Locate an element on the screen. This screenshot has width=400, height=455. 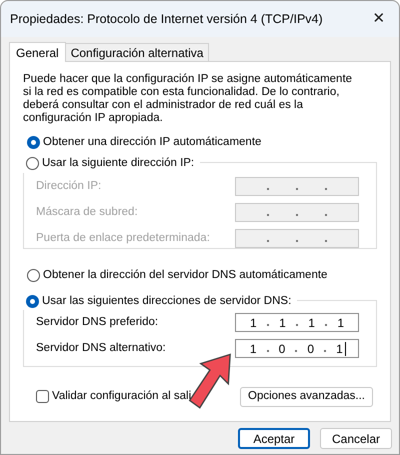
tab: General is located at coordinates (37, 52).